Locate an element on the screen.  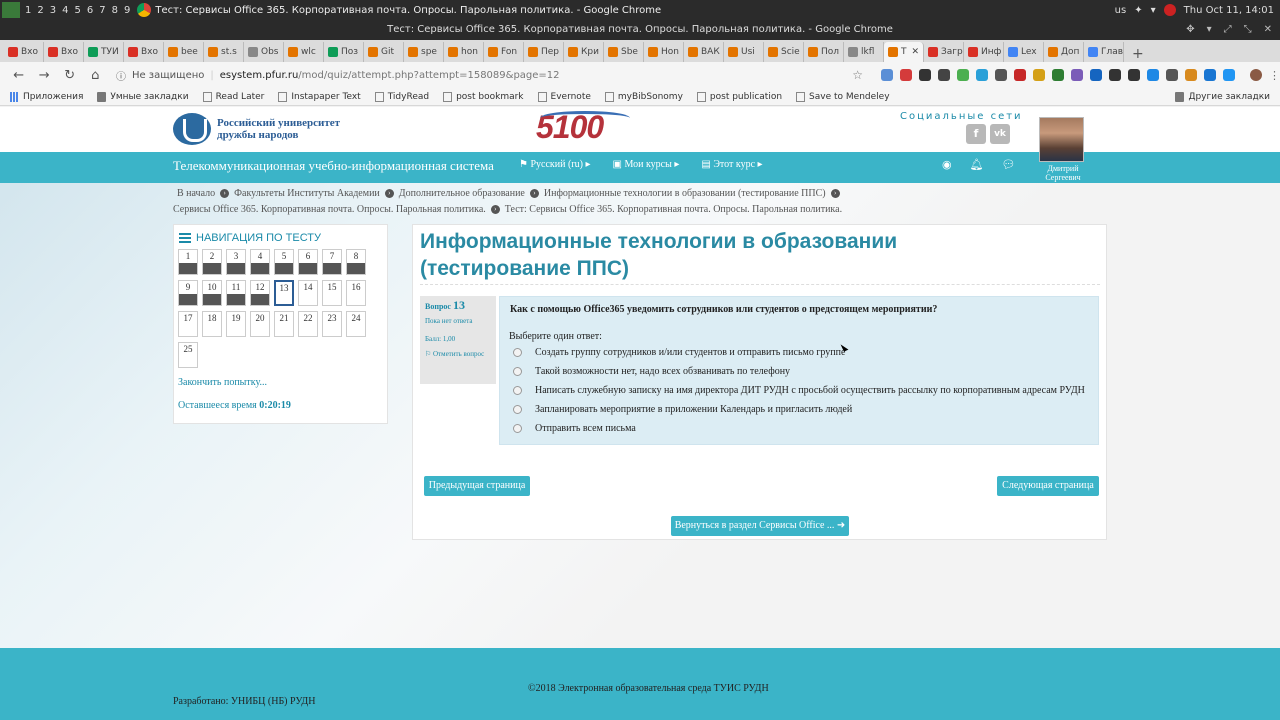
minimize-icon: ▾ is located at coordinates (1209, 30).